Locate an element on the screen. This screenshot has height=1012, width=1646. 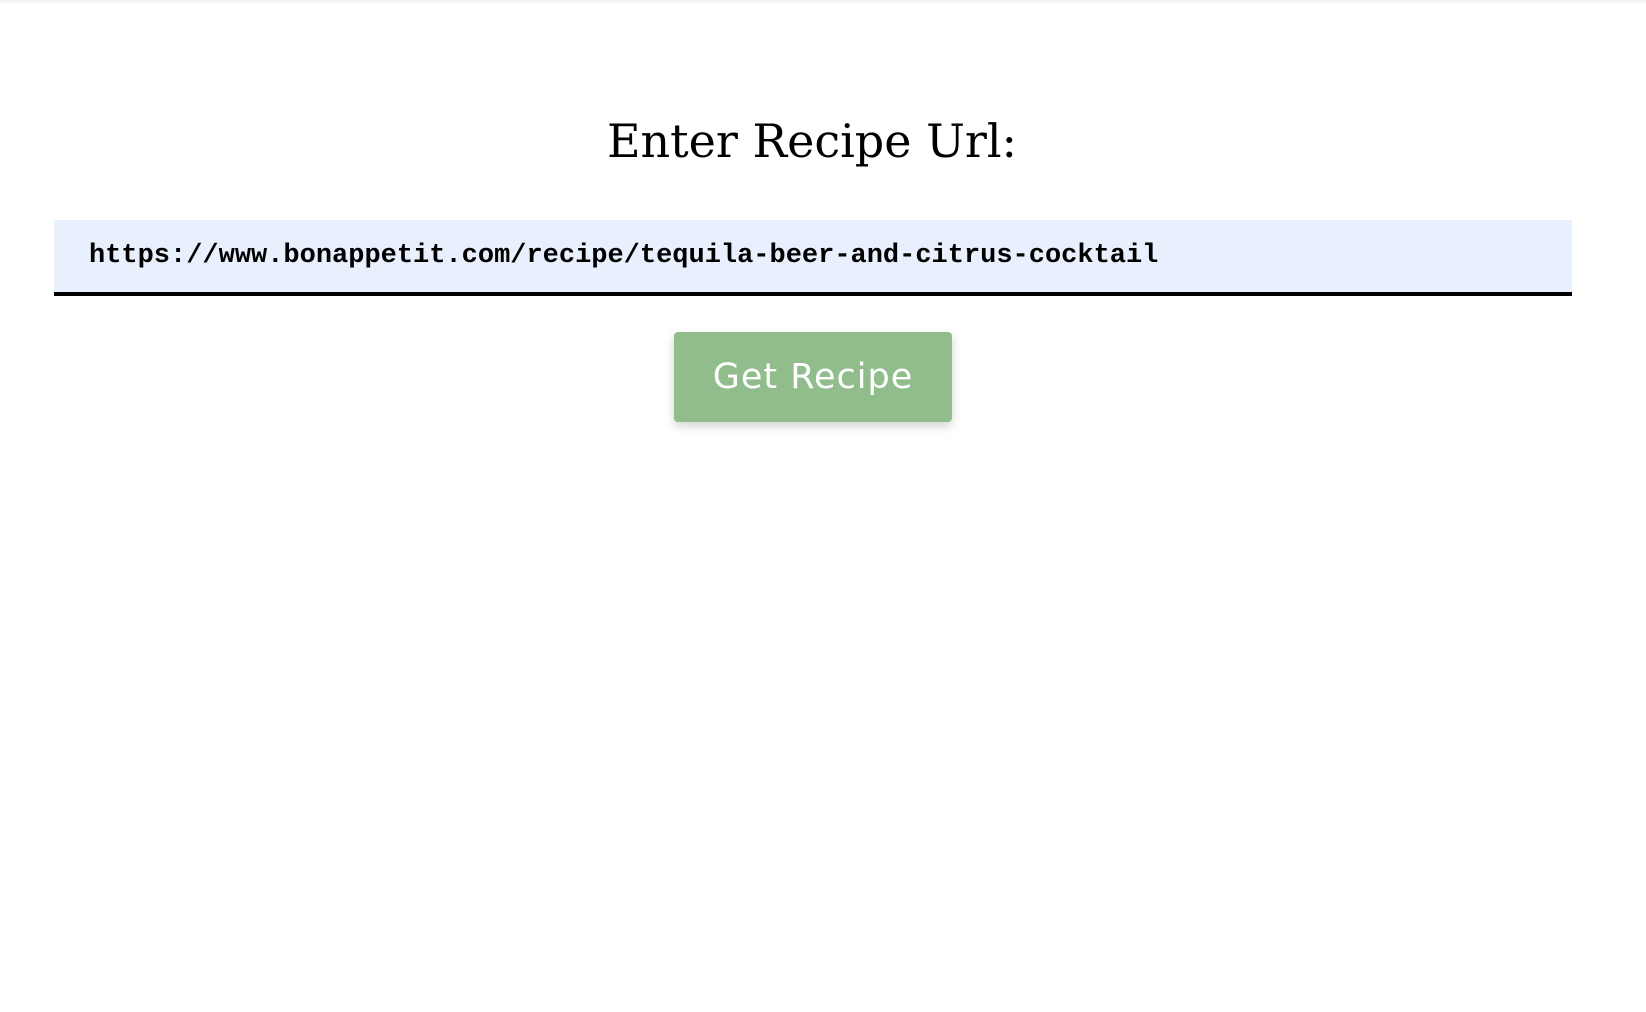
page-title: Enter Recipe Url: is located at coordinates (812, 141).